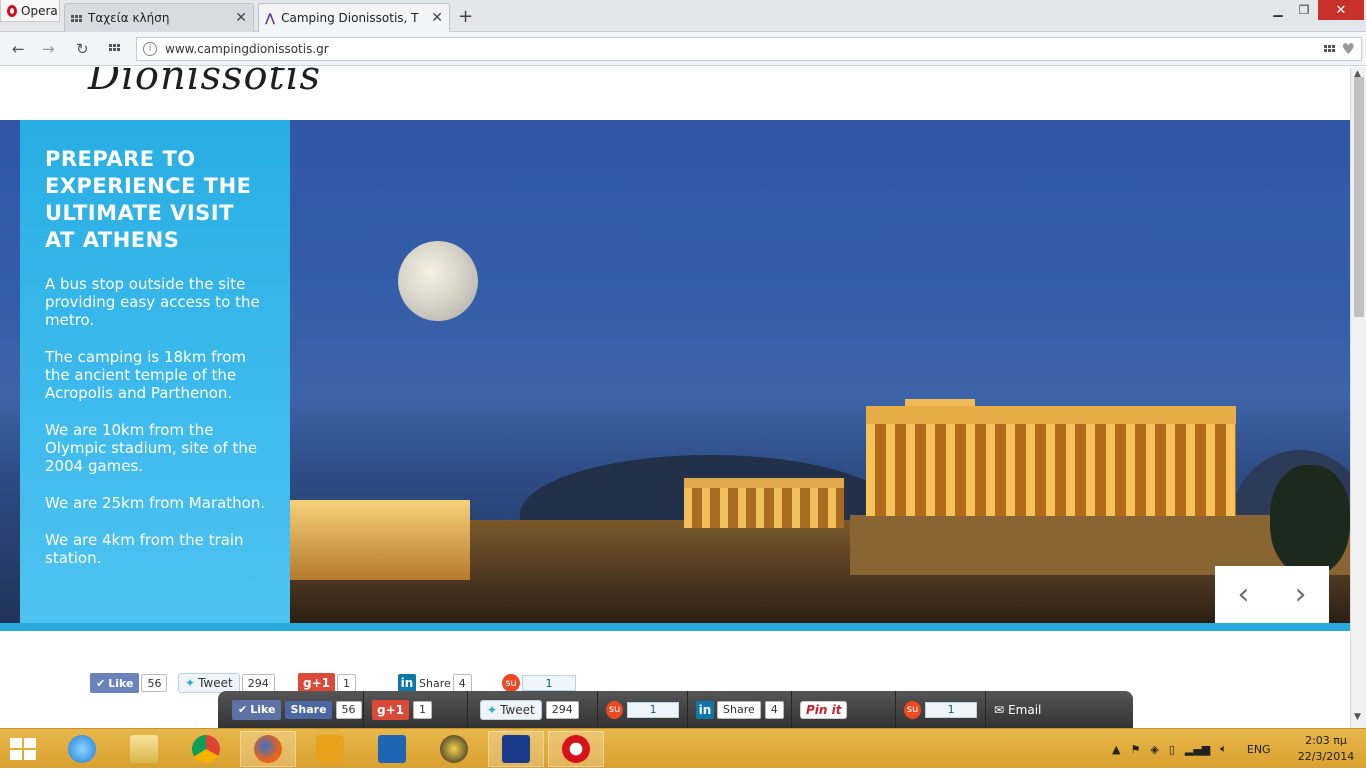  I want to click on chrome-icon, so click(206, 749).